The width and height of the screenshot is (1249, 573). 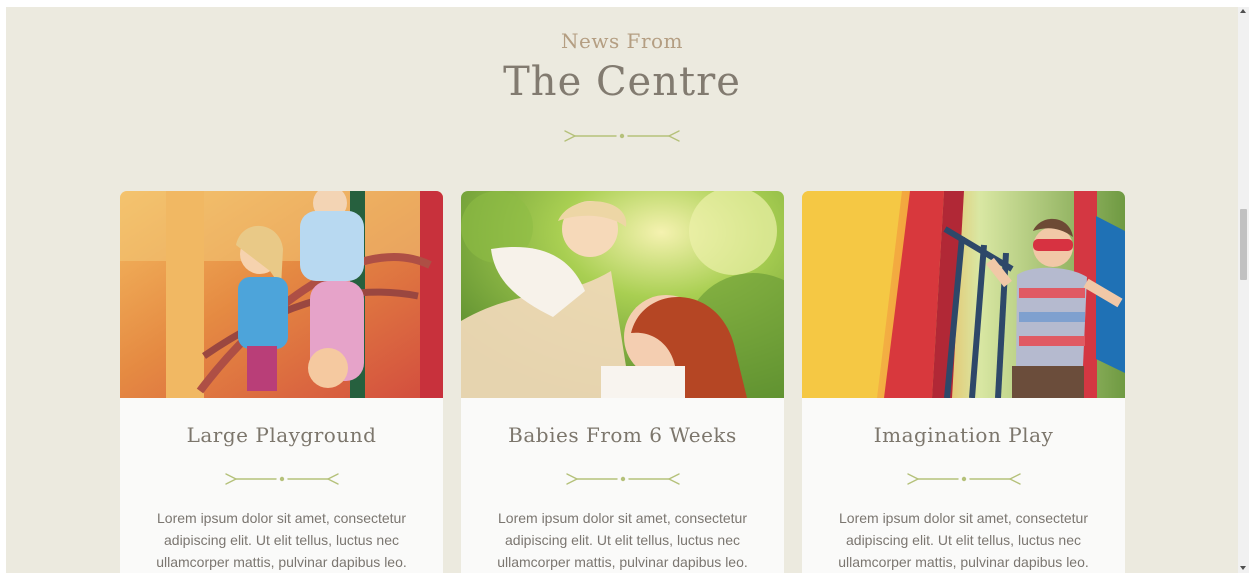 What do you see at coordinates (281, 435) in the screenshot?
I see `card-title: Large Playground` at bounding box center [281, 435].